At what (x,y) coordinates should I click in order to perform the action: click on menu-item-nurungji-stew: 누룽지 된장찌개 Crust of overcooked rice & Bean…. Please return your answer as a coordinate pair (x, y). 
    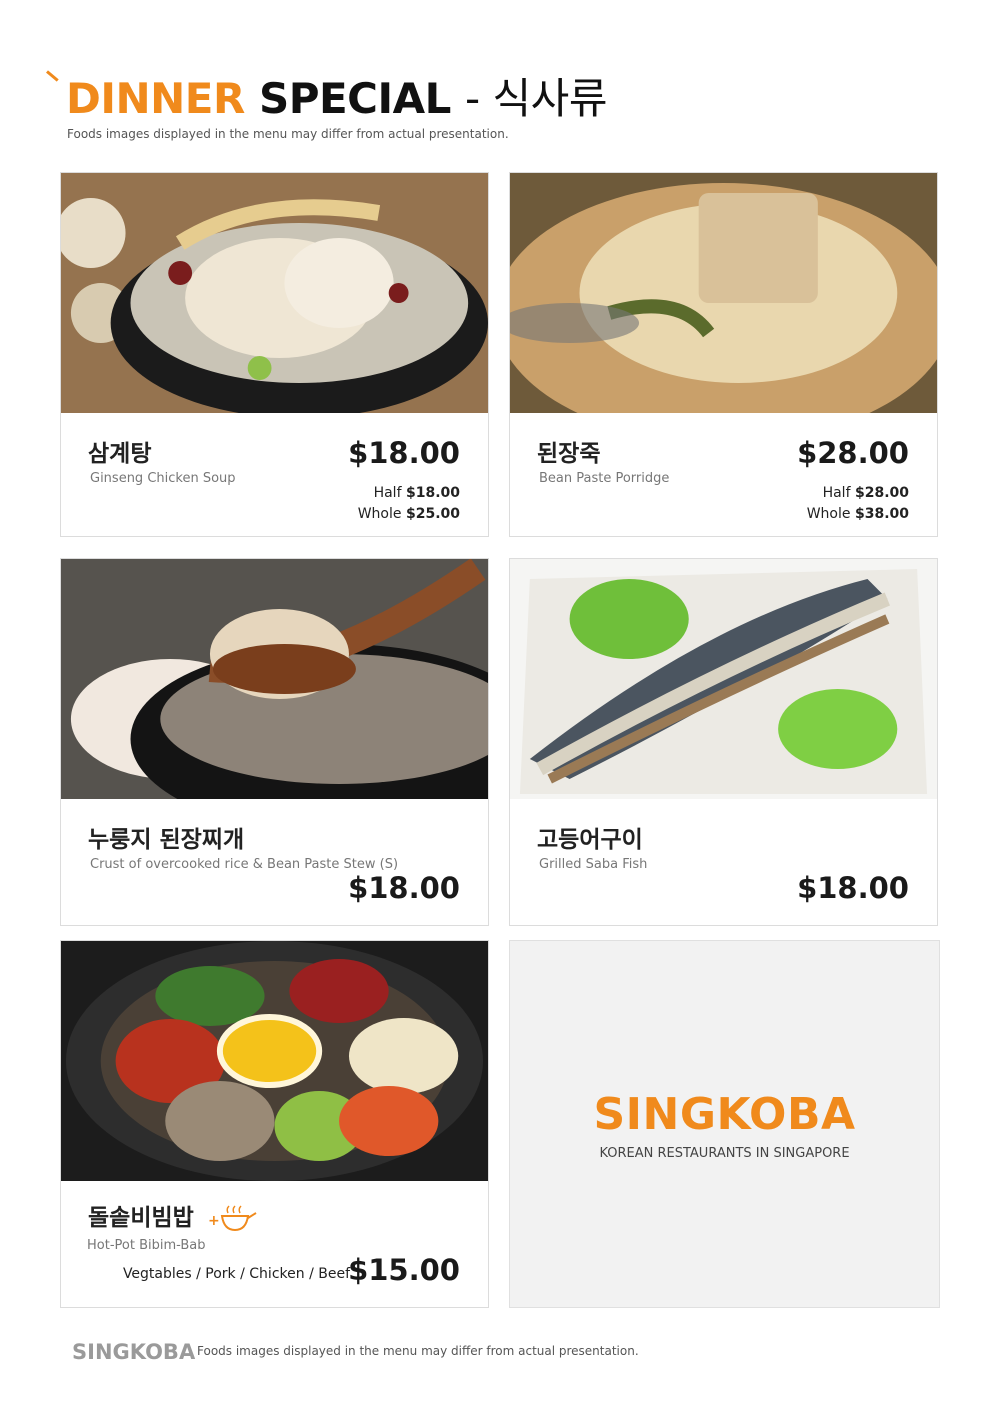
    Looking at the image, I should click on (274, 742).